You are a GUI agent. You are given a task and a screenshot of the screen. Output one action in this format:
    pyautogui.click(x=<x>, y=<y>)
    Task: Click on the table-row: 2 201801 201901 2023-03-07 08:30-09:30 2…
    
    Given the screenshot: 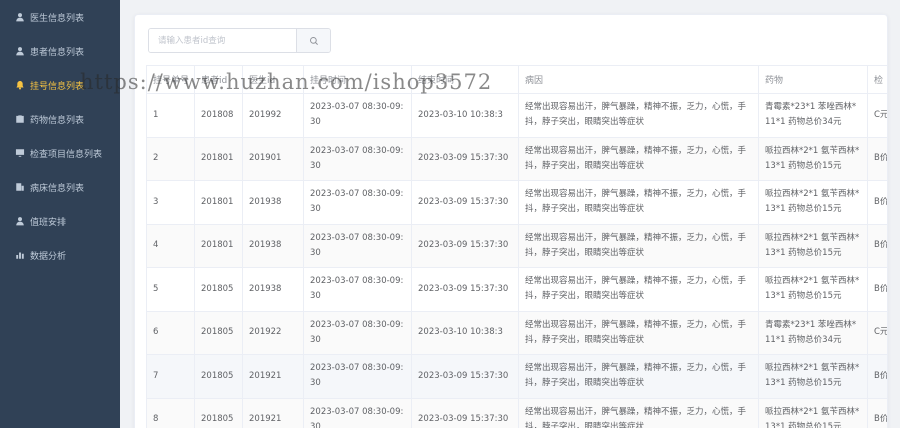 What is the action you would take?
    pyautogui.click(x=516, y=158)
    